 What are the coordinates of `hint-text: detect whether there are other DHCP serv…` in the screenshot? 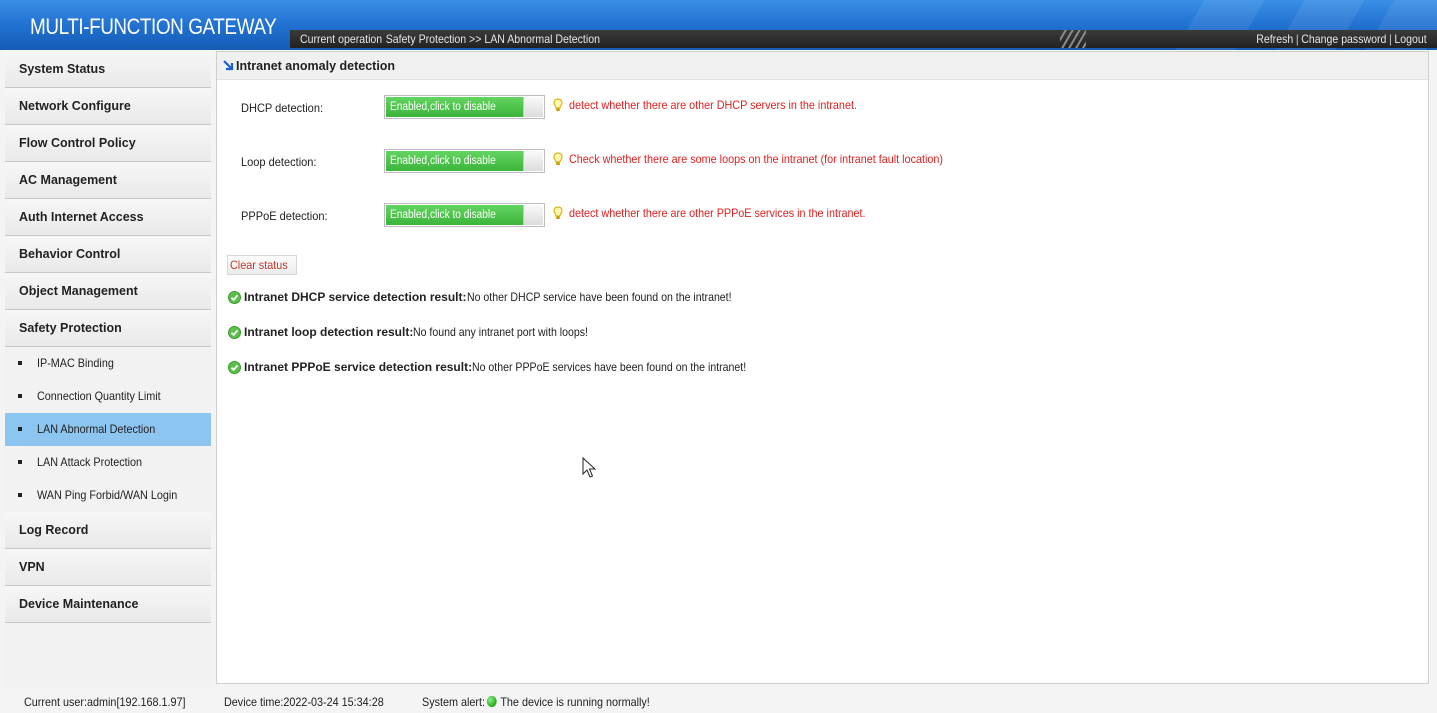 It's located at (713, 105).